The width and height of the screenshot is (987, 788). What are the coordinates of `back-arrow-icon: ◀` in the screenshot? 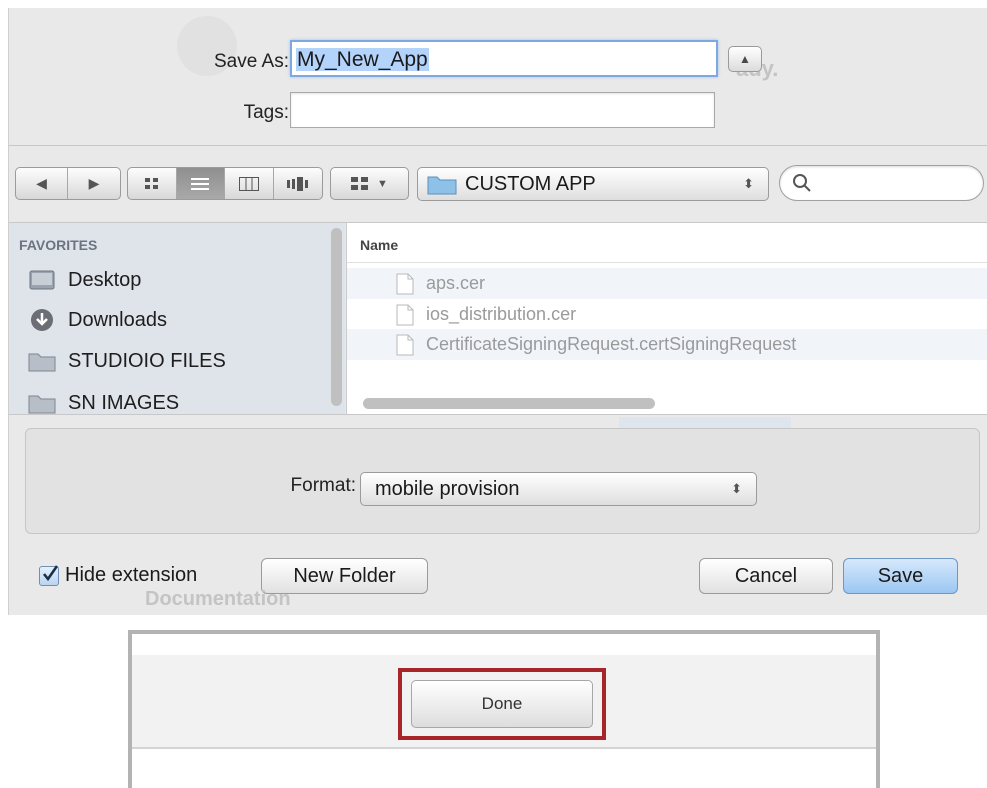 It's located at (41, 183).